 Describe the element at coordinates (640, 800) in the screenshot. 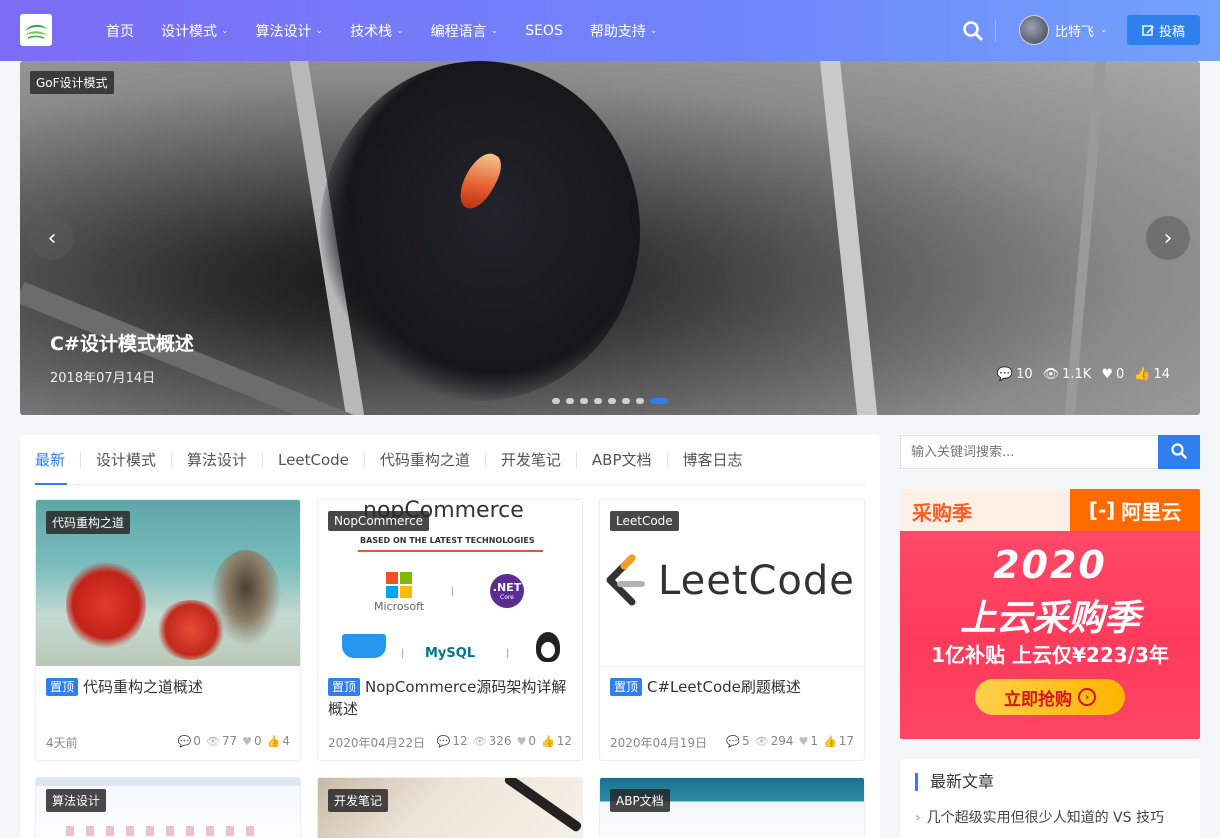

I see `card-category: ABP文档` at that location.